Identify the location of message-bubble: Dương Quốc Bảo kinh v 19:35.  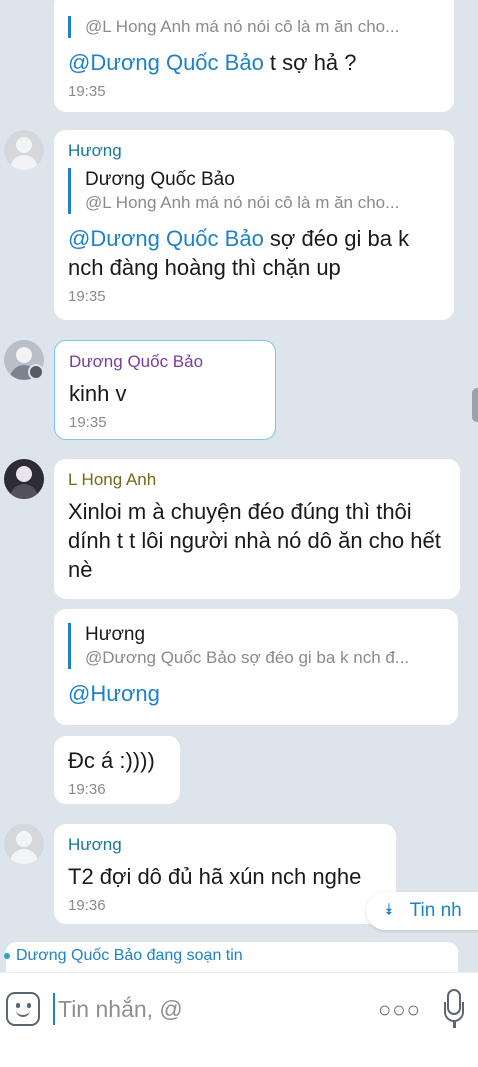
(165, 390).